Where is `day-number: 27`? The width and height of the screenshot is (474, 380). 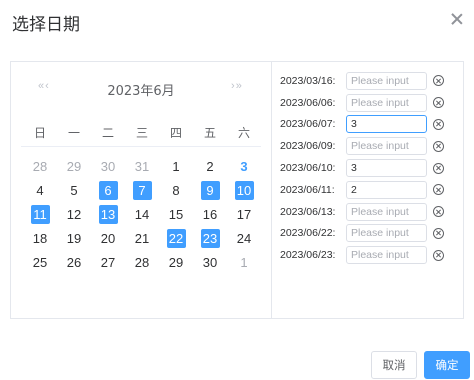
day-number: 27 is located at coordinates (108, 262).